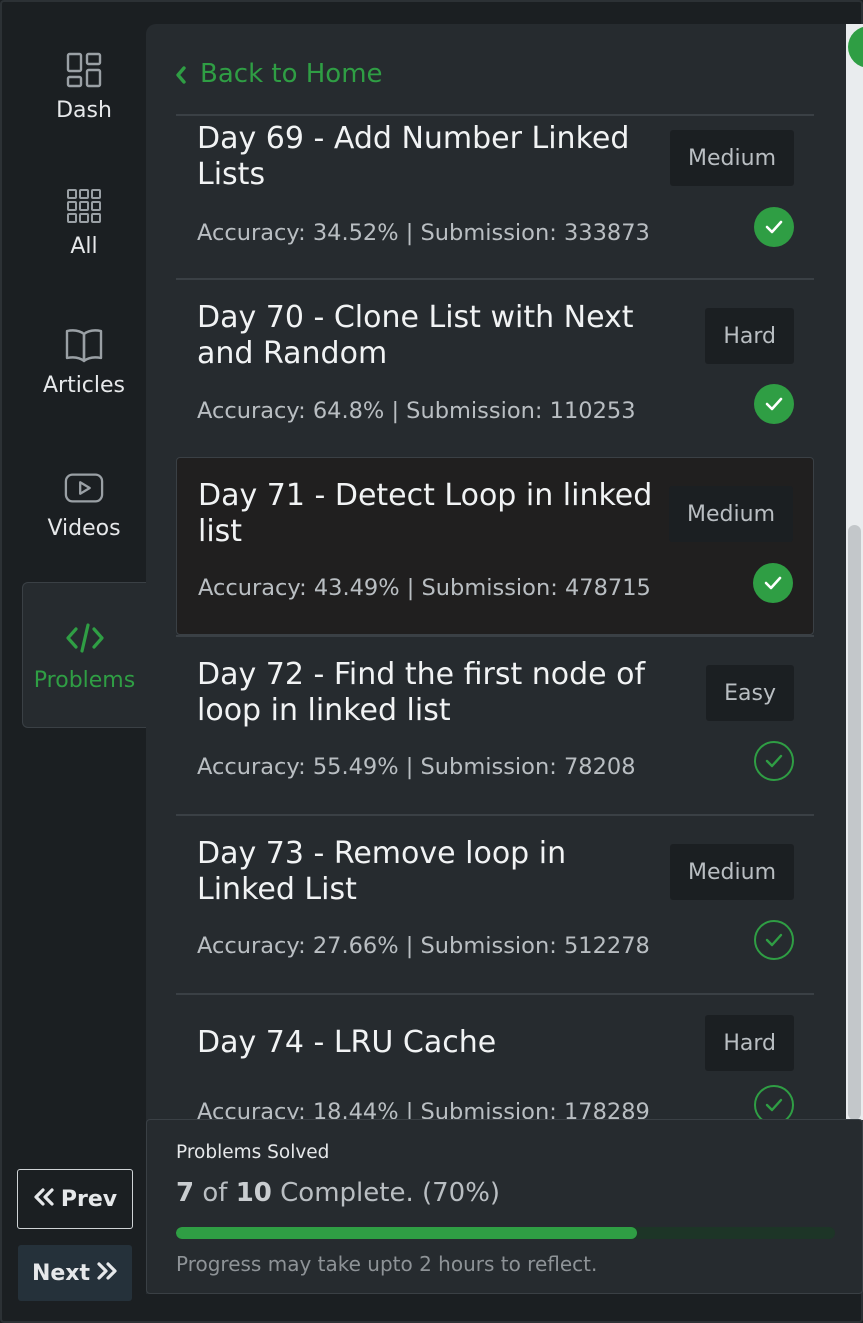 The height and width of the screenshot is (1323, 863). What do you see at coordinates (185, 1193) in the screenshot?
I see `solved-count: 7` at bounding box center [185, 1193].